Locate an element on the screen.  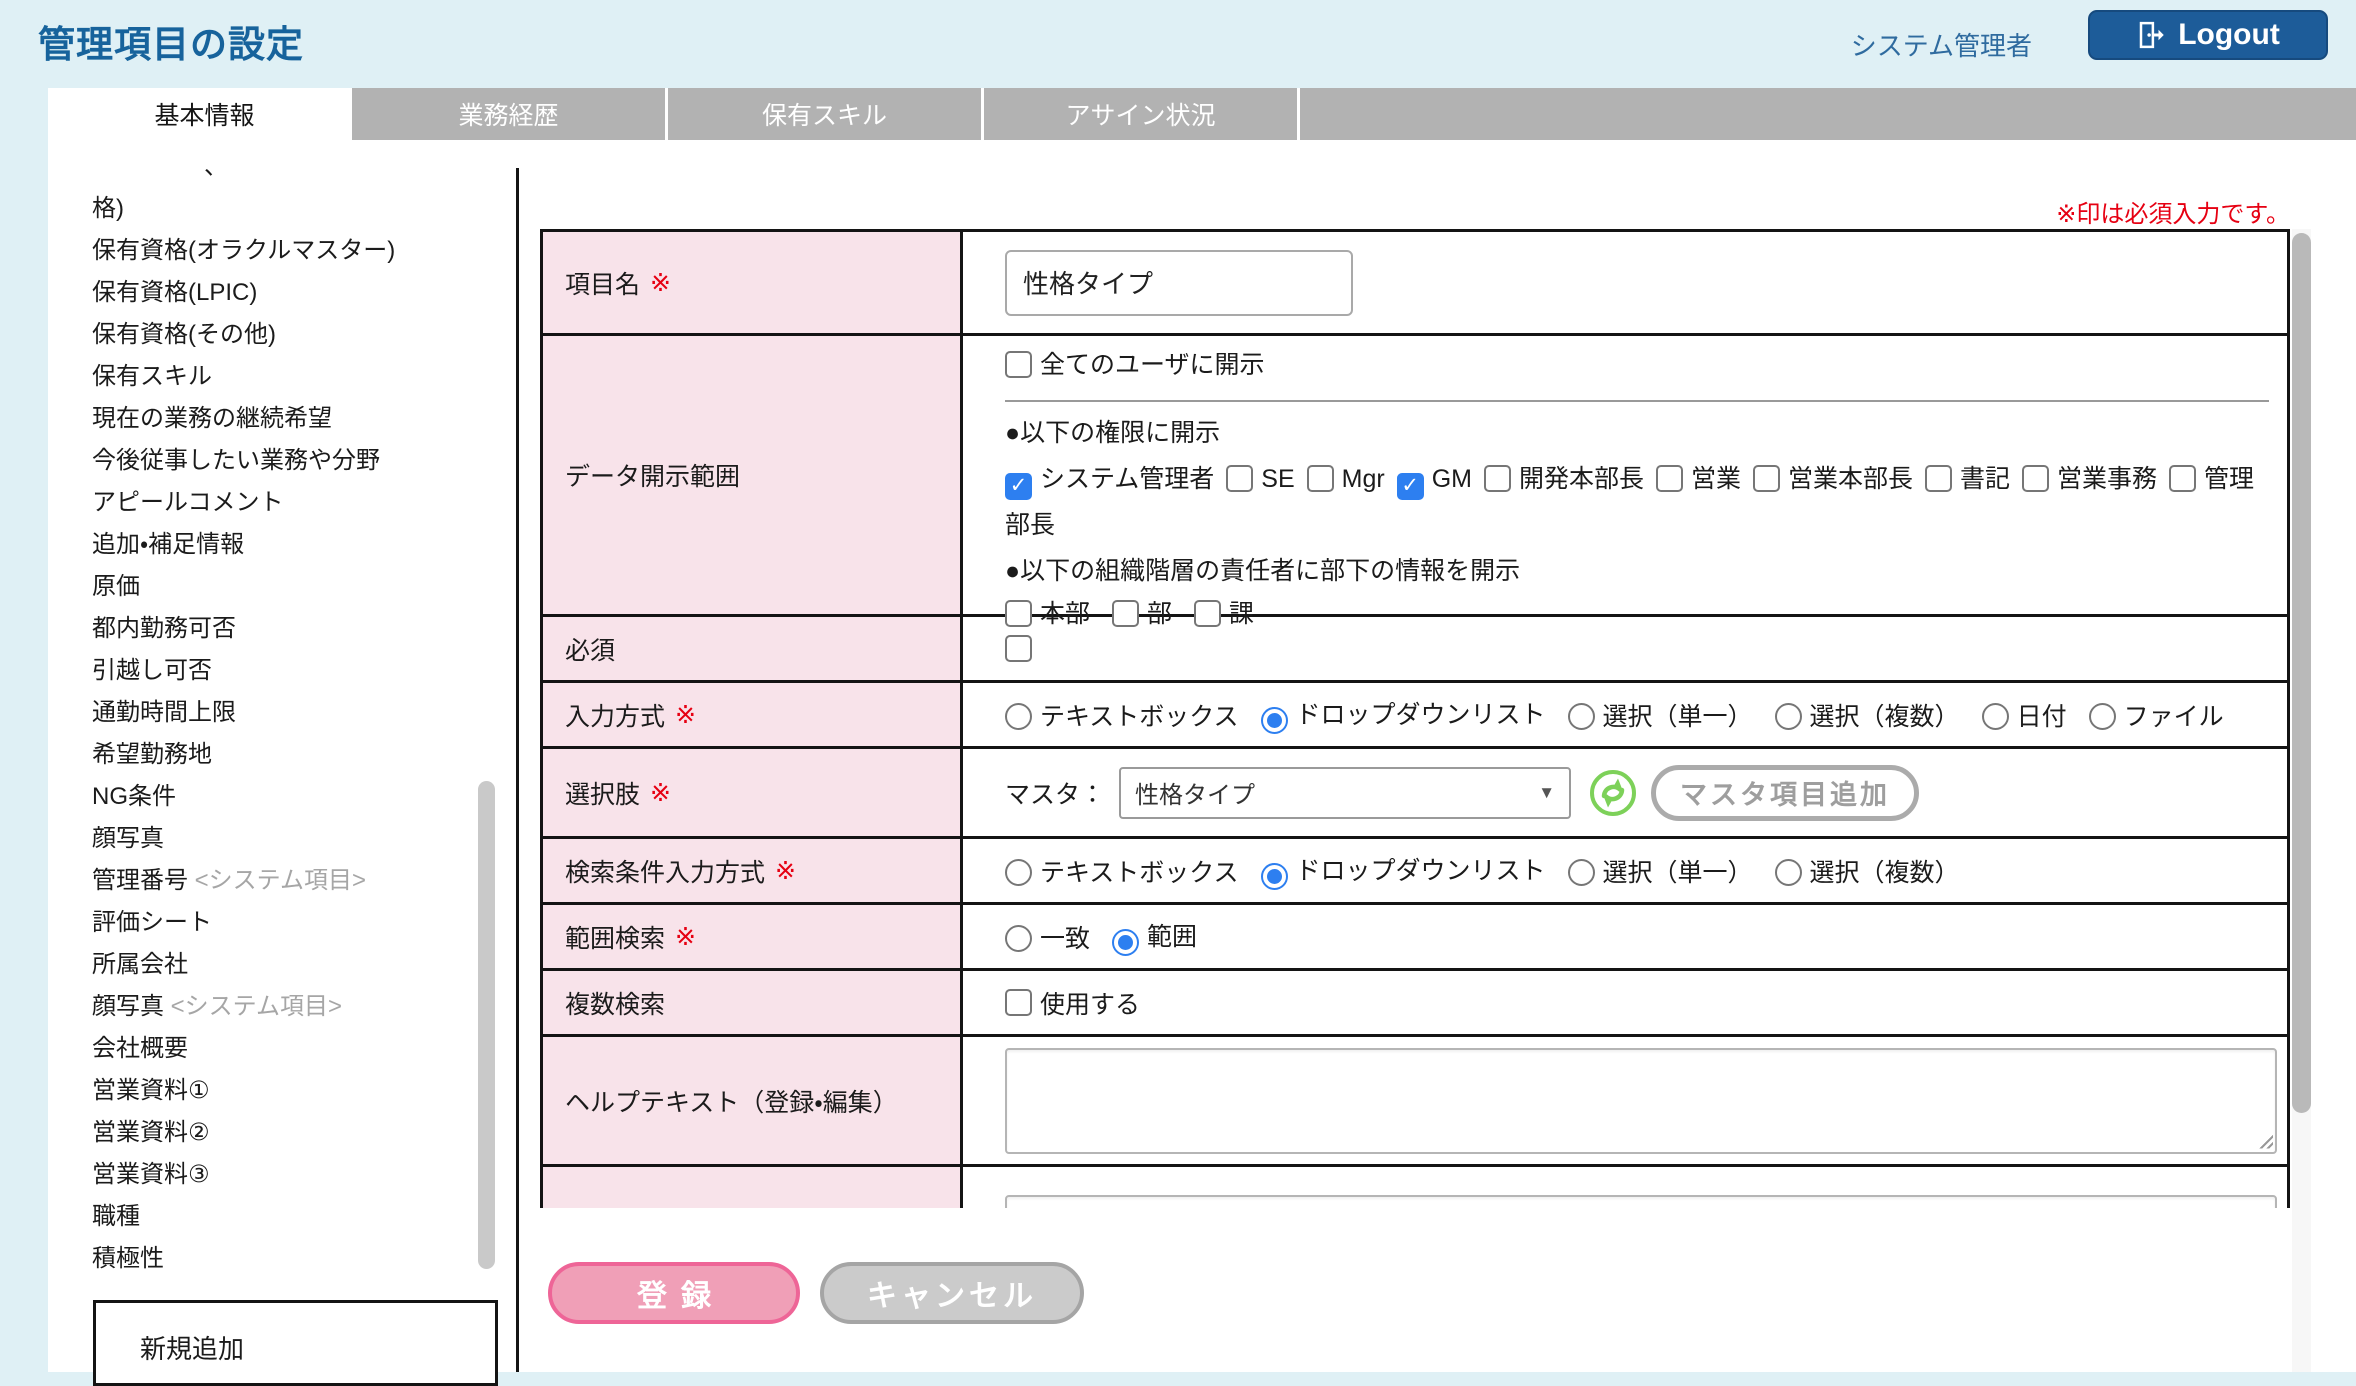
checkbox-書記 is located at coordinates (1939, 478).